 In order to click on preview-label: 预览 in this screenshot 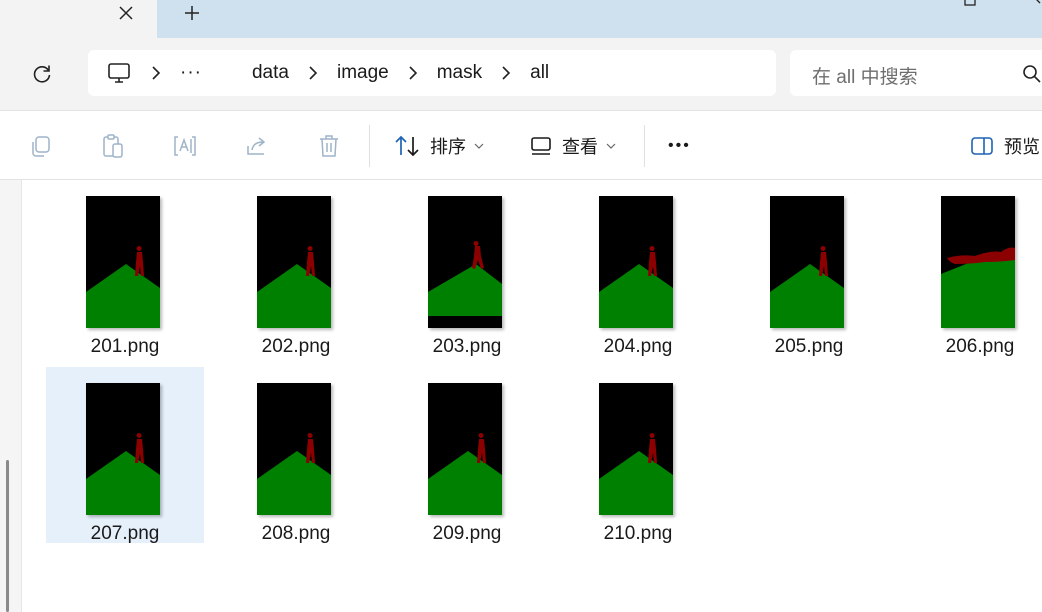, I will do `click(1022, 147)`.